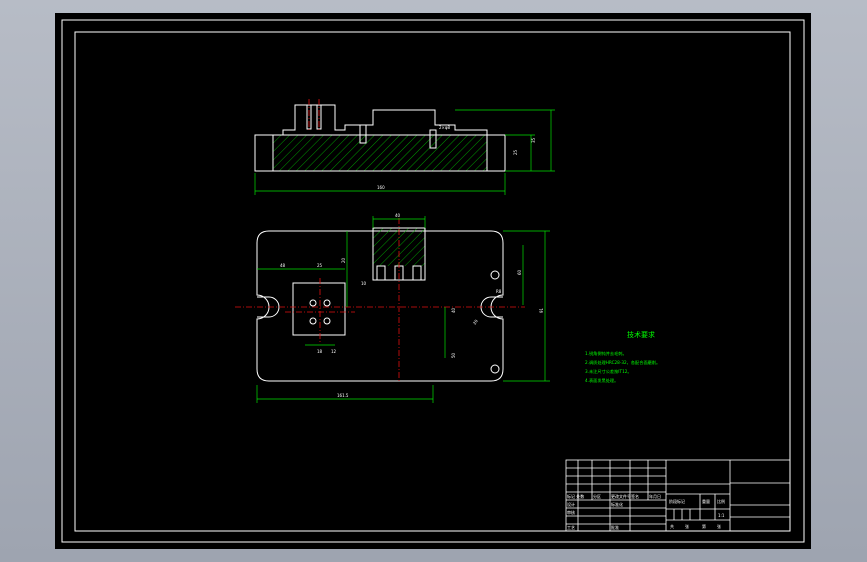 This screenshot has width=867, height=562. What do you see at coordinates (515, 152) in the screenshot?
I see `dim-height-a: 25` at bounding box center [515, 152].